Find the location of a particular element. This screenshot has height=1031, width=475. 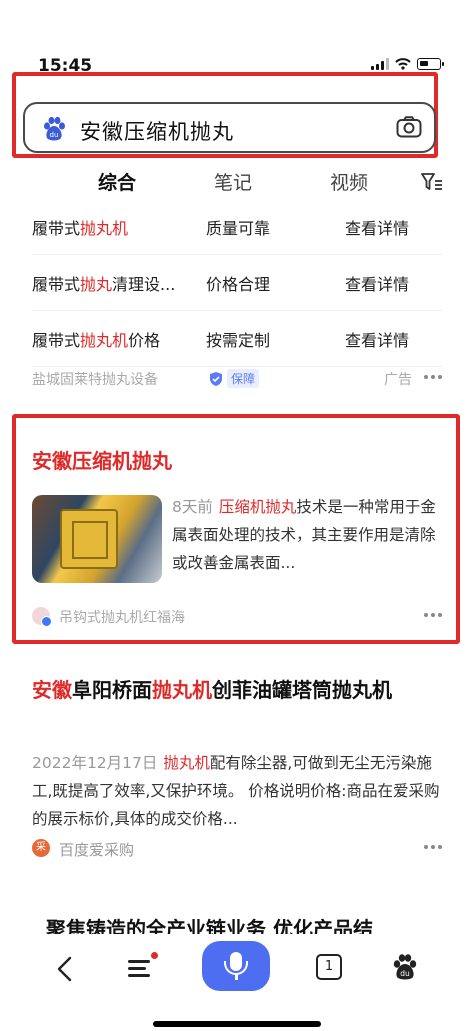

result-tabs: 综合 笔记 视频 is located at coordinates (237, 183).